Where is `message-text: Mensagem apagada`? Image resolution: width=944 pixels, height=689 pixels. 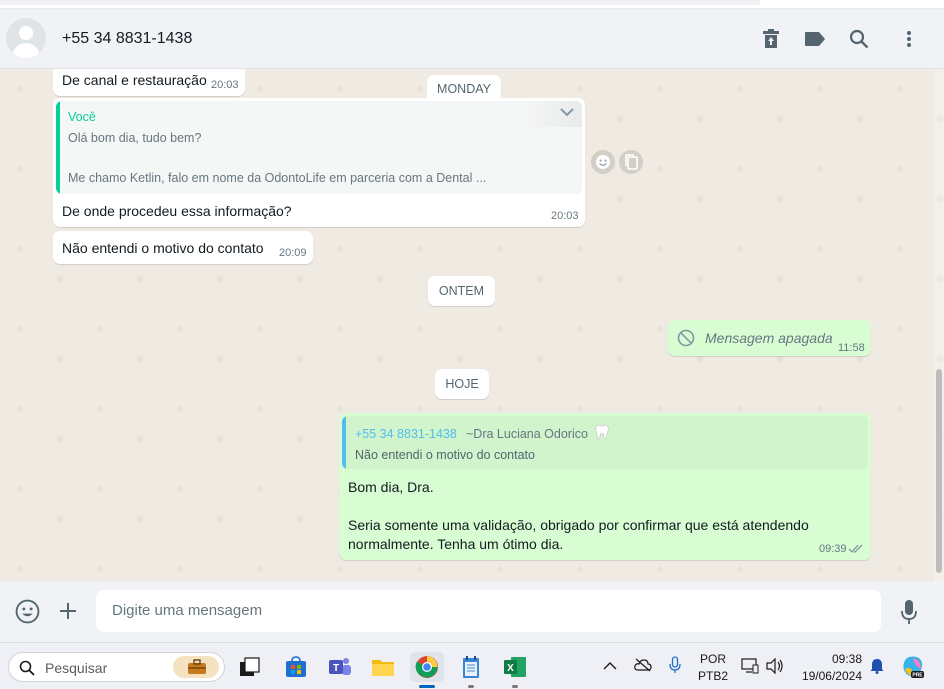 message-text: Mensagem apagada is located at coordinates (769, 338).